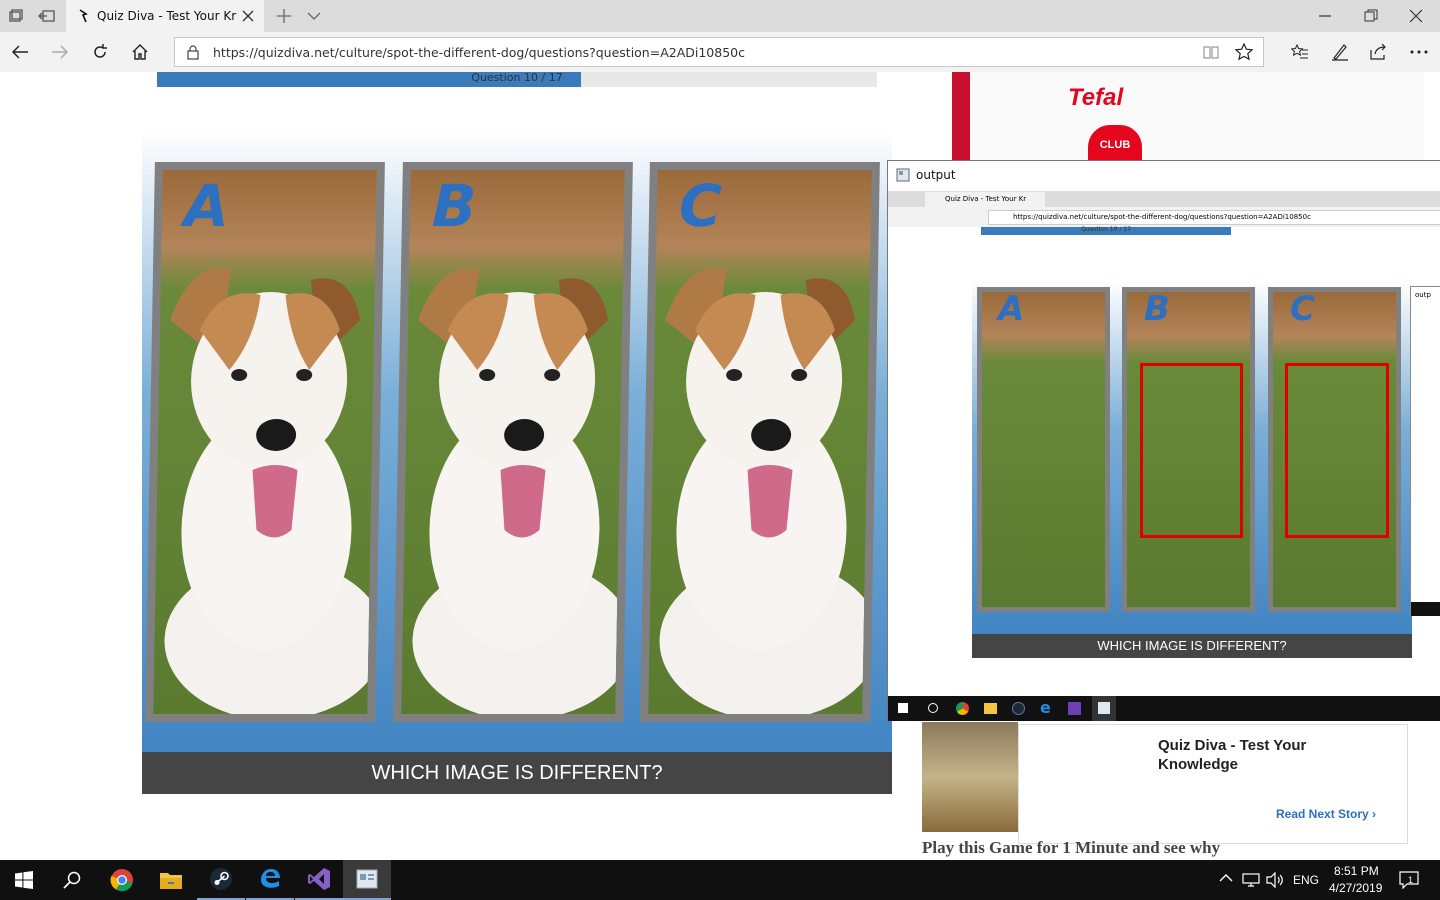  What do you see at coordinates (270, 880) in the screenshot?
I see `edge-icon` at bounding box center [270, 880].